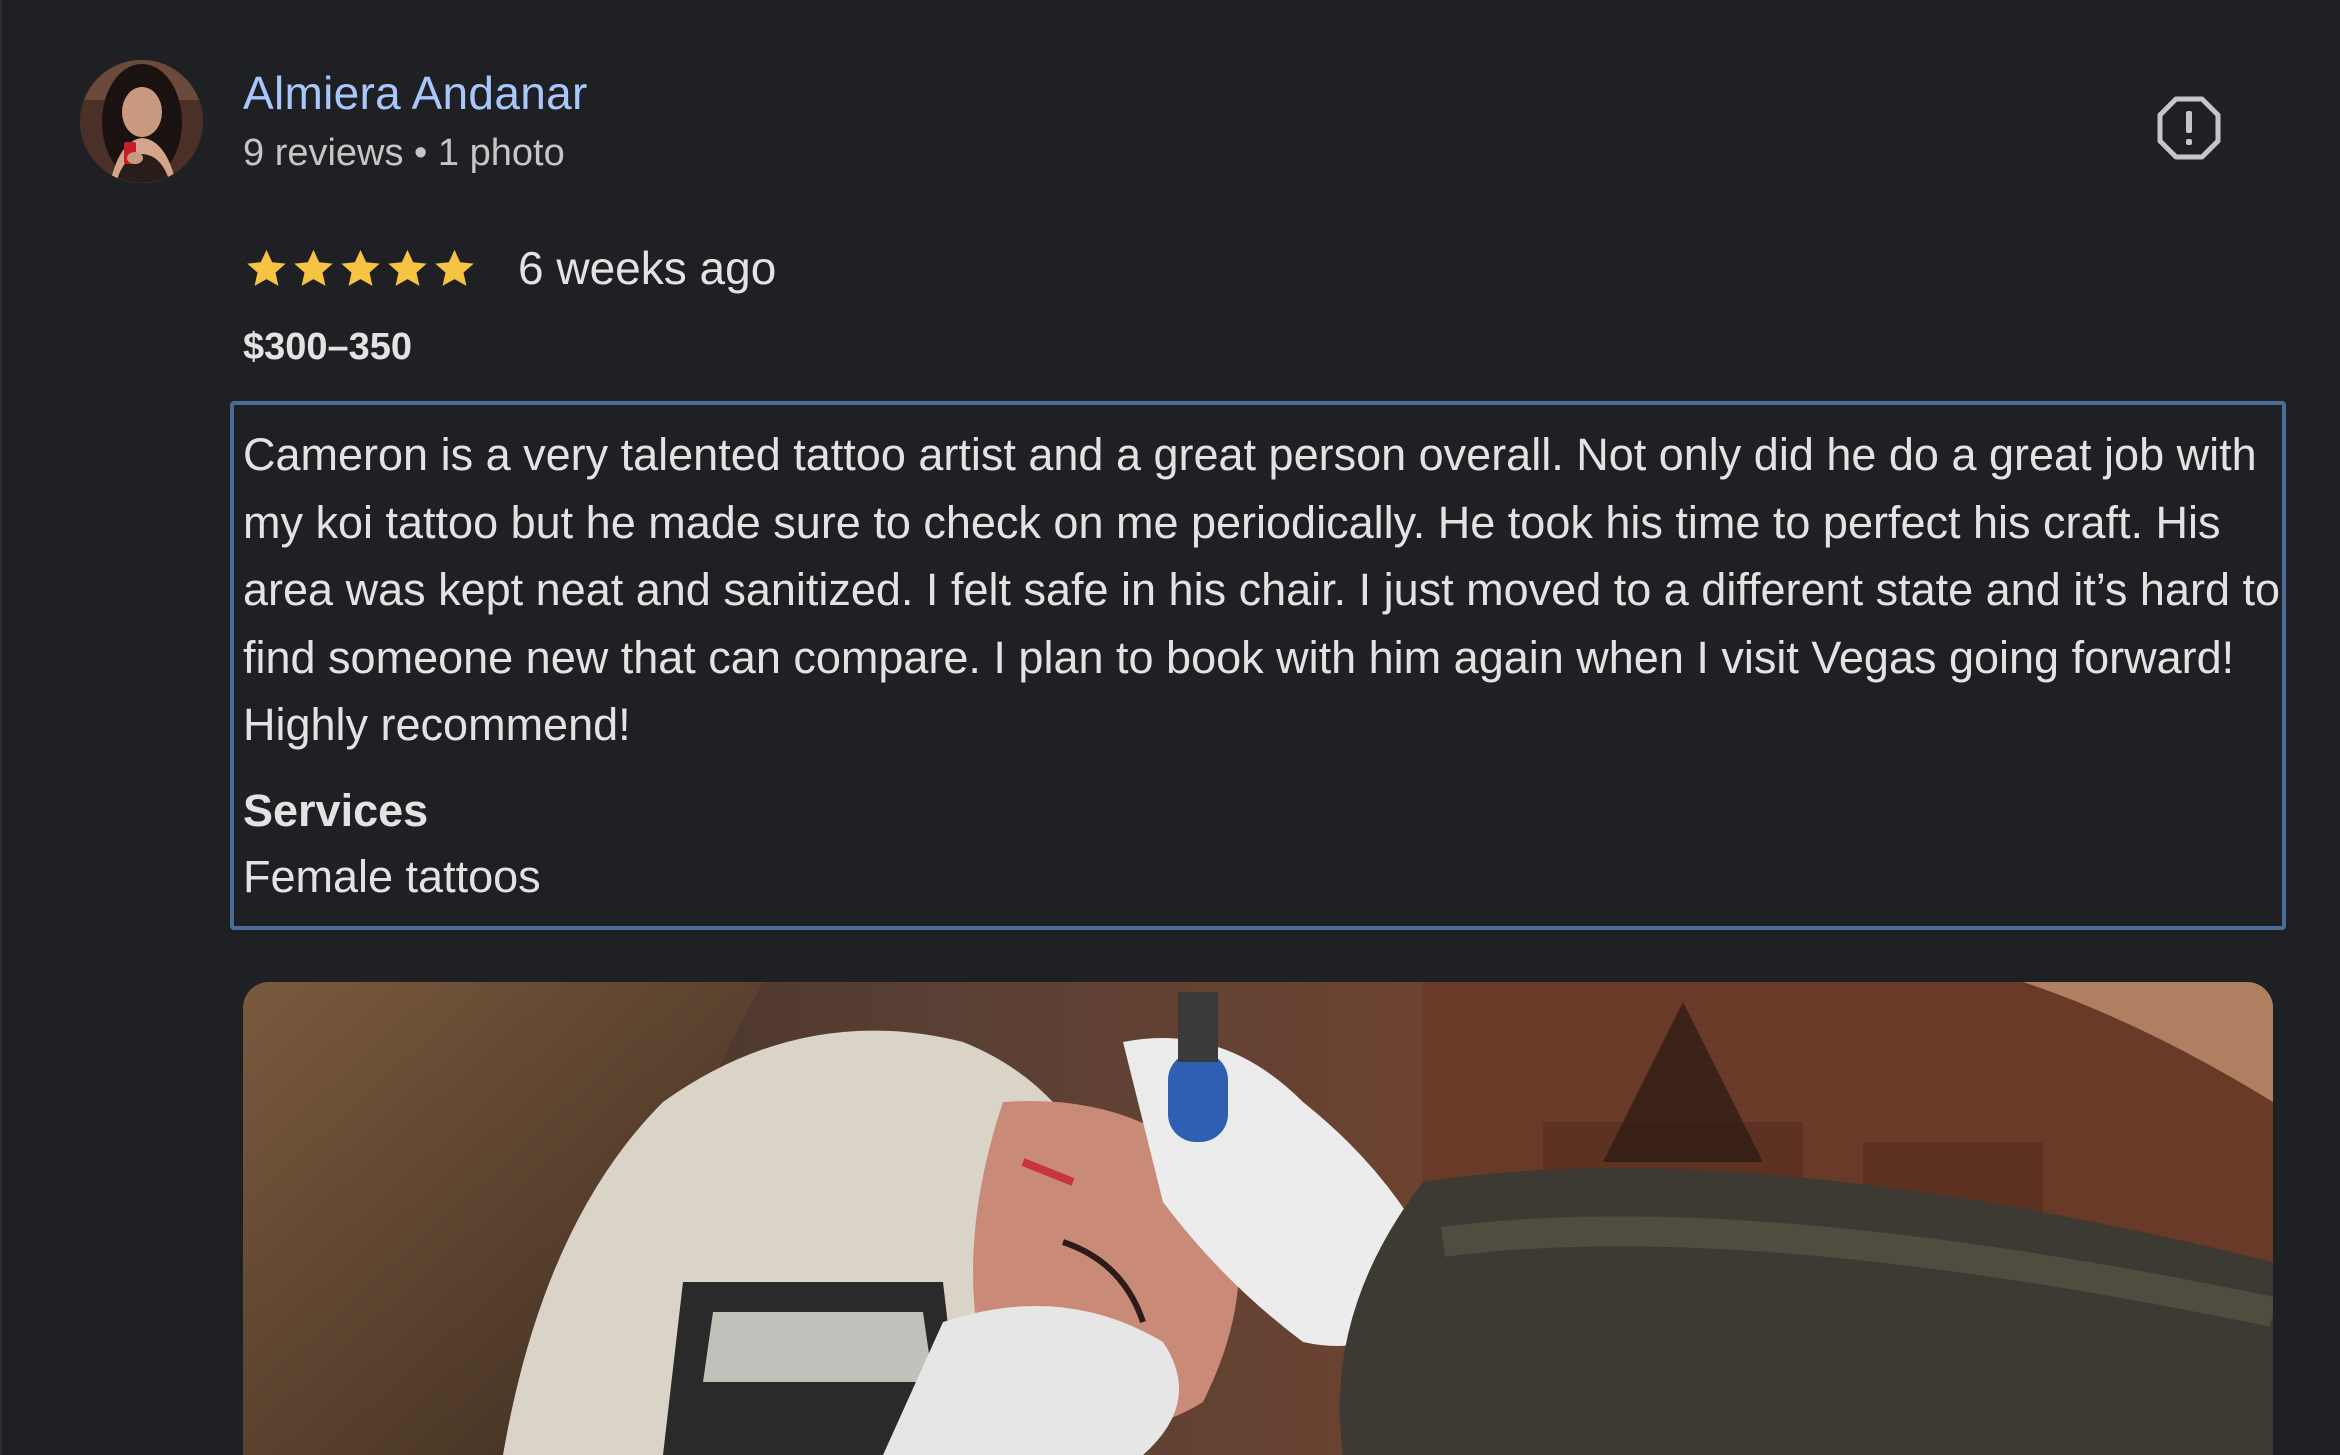 This screenshot has width=2340, height=1455. I want to click on price-range: $300–350, so click(328, 347).